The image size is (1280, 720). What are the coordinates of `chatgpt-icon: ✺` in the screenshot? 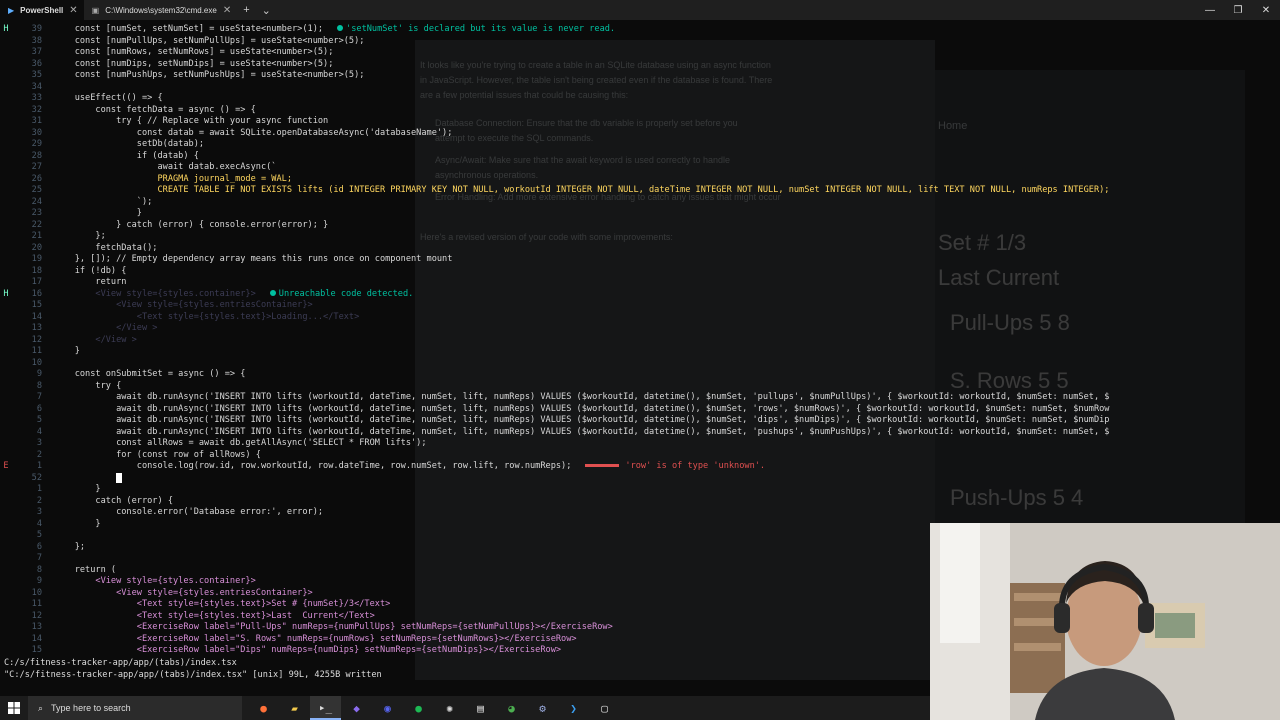 It's located at (449, 708).